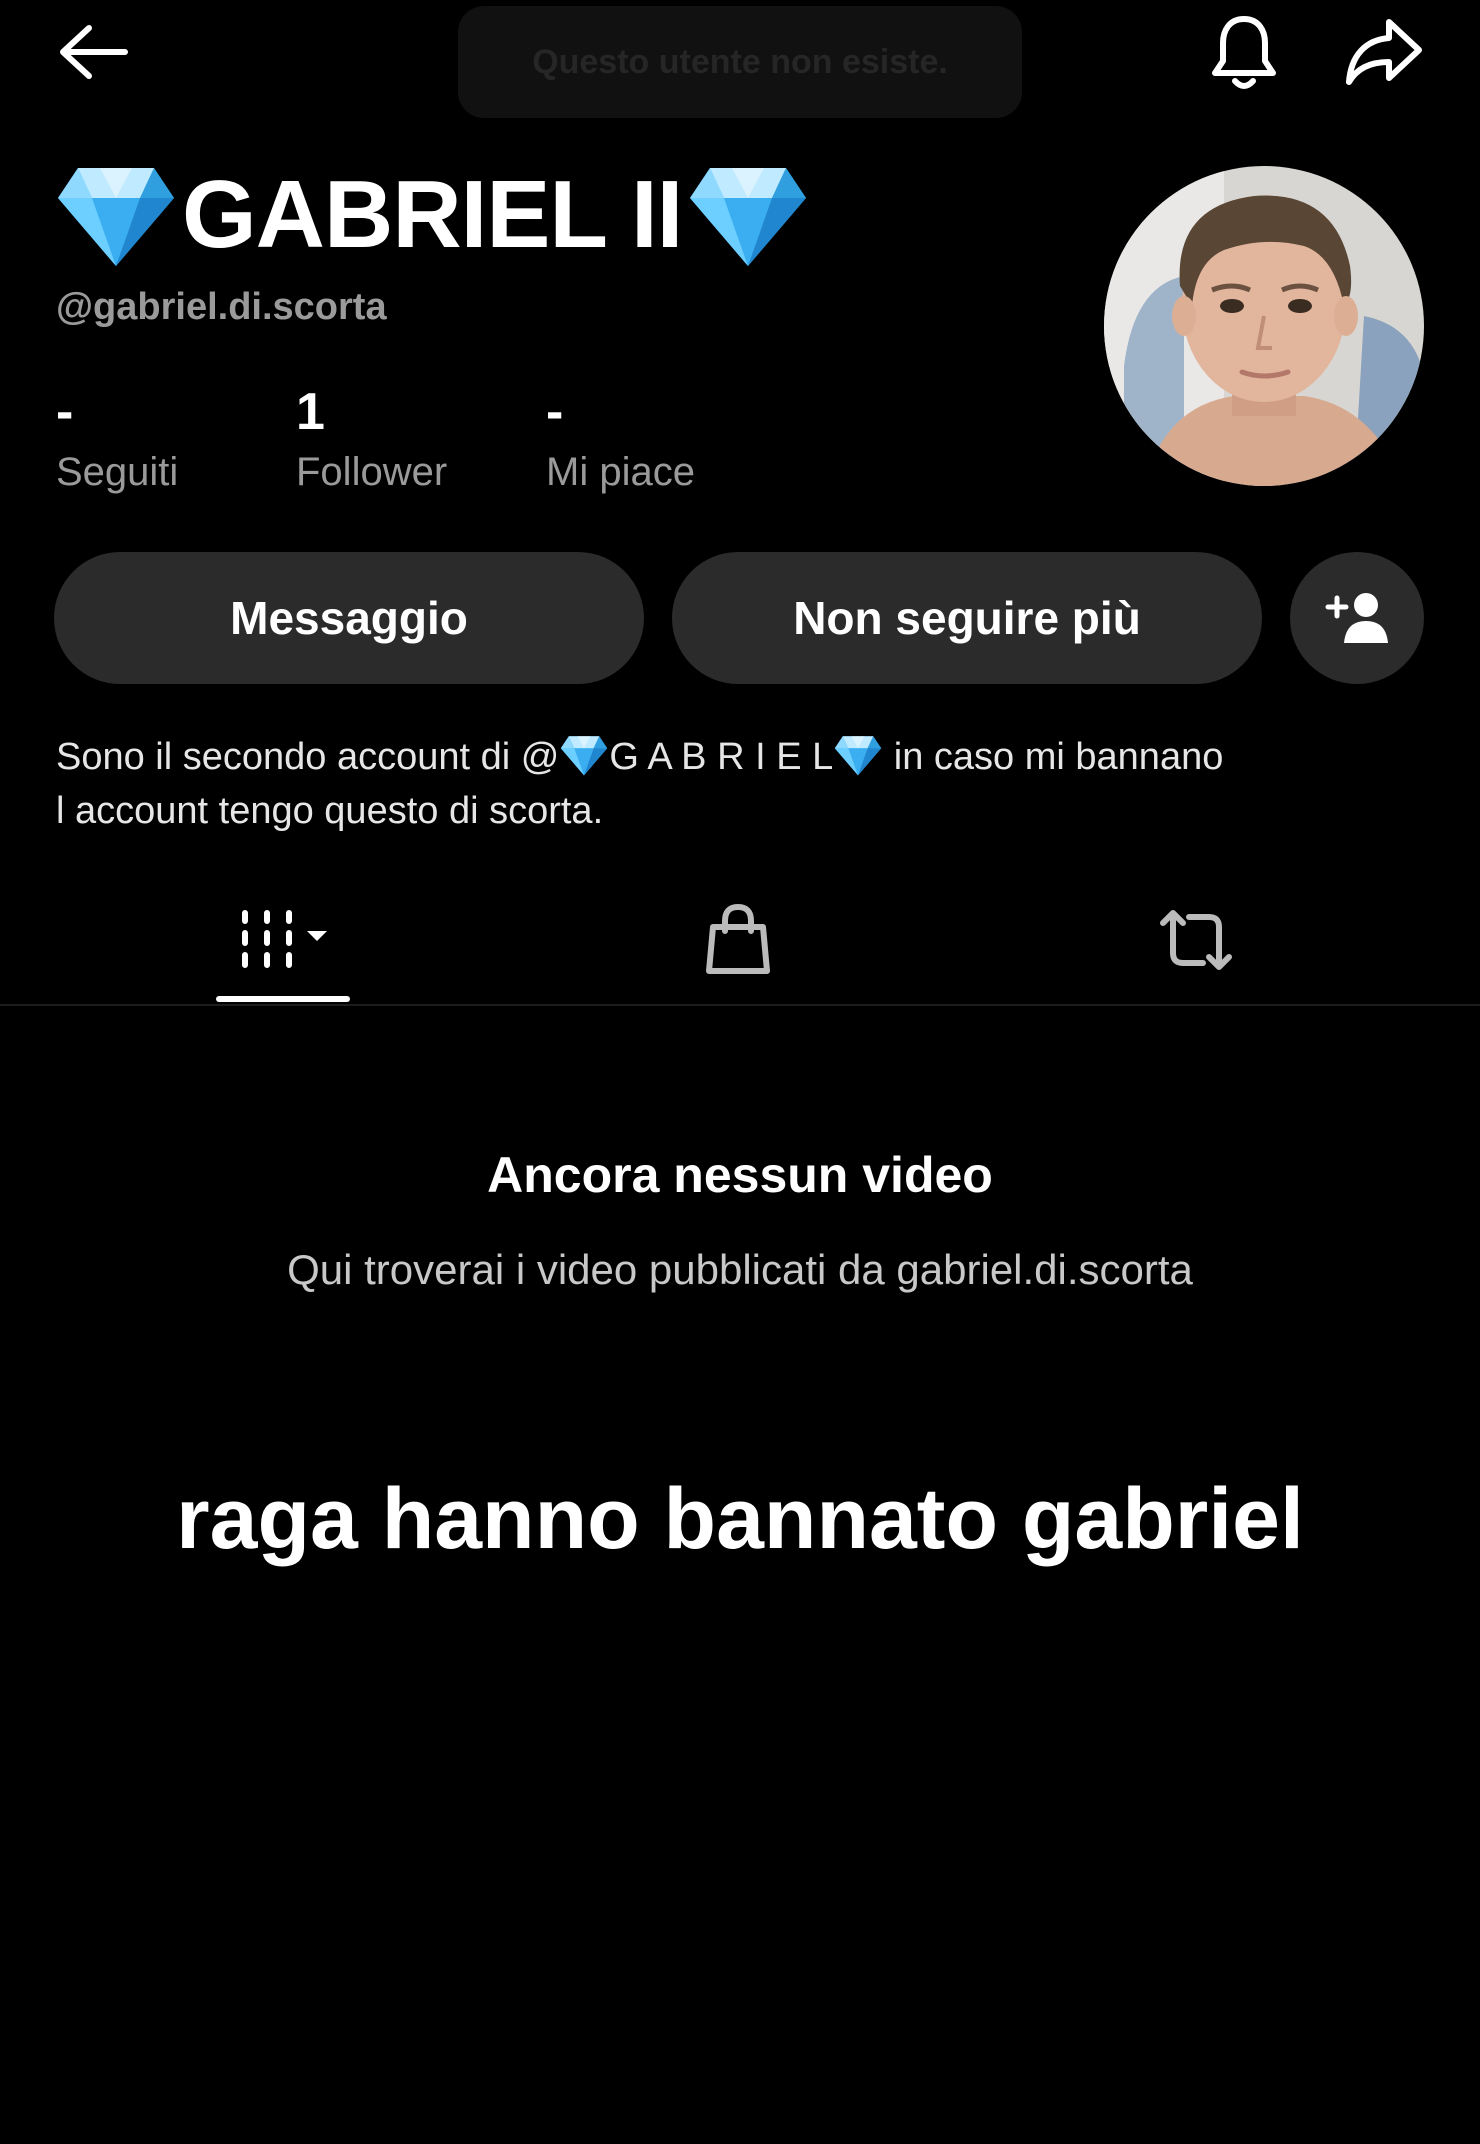 The image size is (1480, 2144). I want to click on stat-following-label: Seguiti, so click(117, 472).